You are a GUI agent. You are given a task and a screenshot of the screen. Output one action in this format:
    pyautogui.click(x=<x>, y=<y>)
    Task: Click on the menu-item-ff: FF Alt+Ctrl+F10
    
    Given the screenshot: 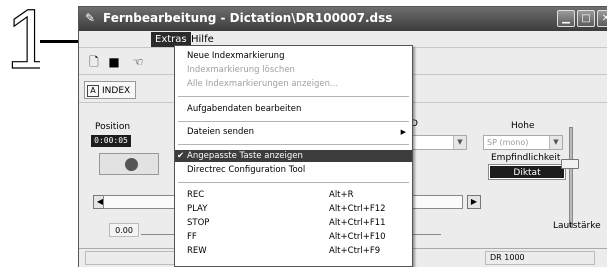 What is the action you would take?
    pyautogui.click(x=293, y=237)
    